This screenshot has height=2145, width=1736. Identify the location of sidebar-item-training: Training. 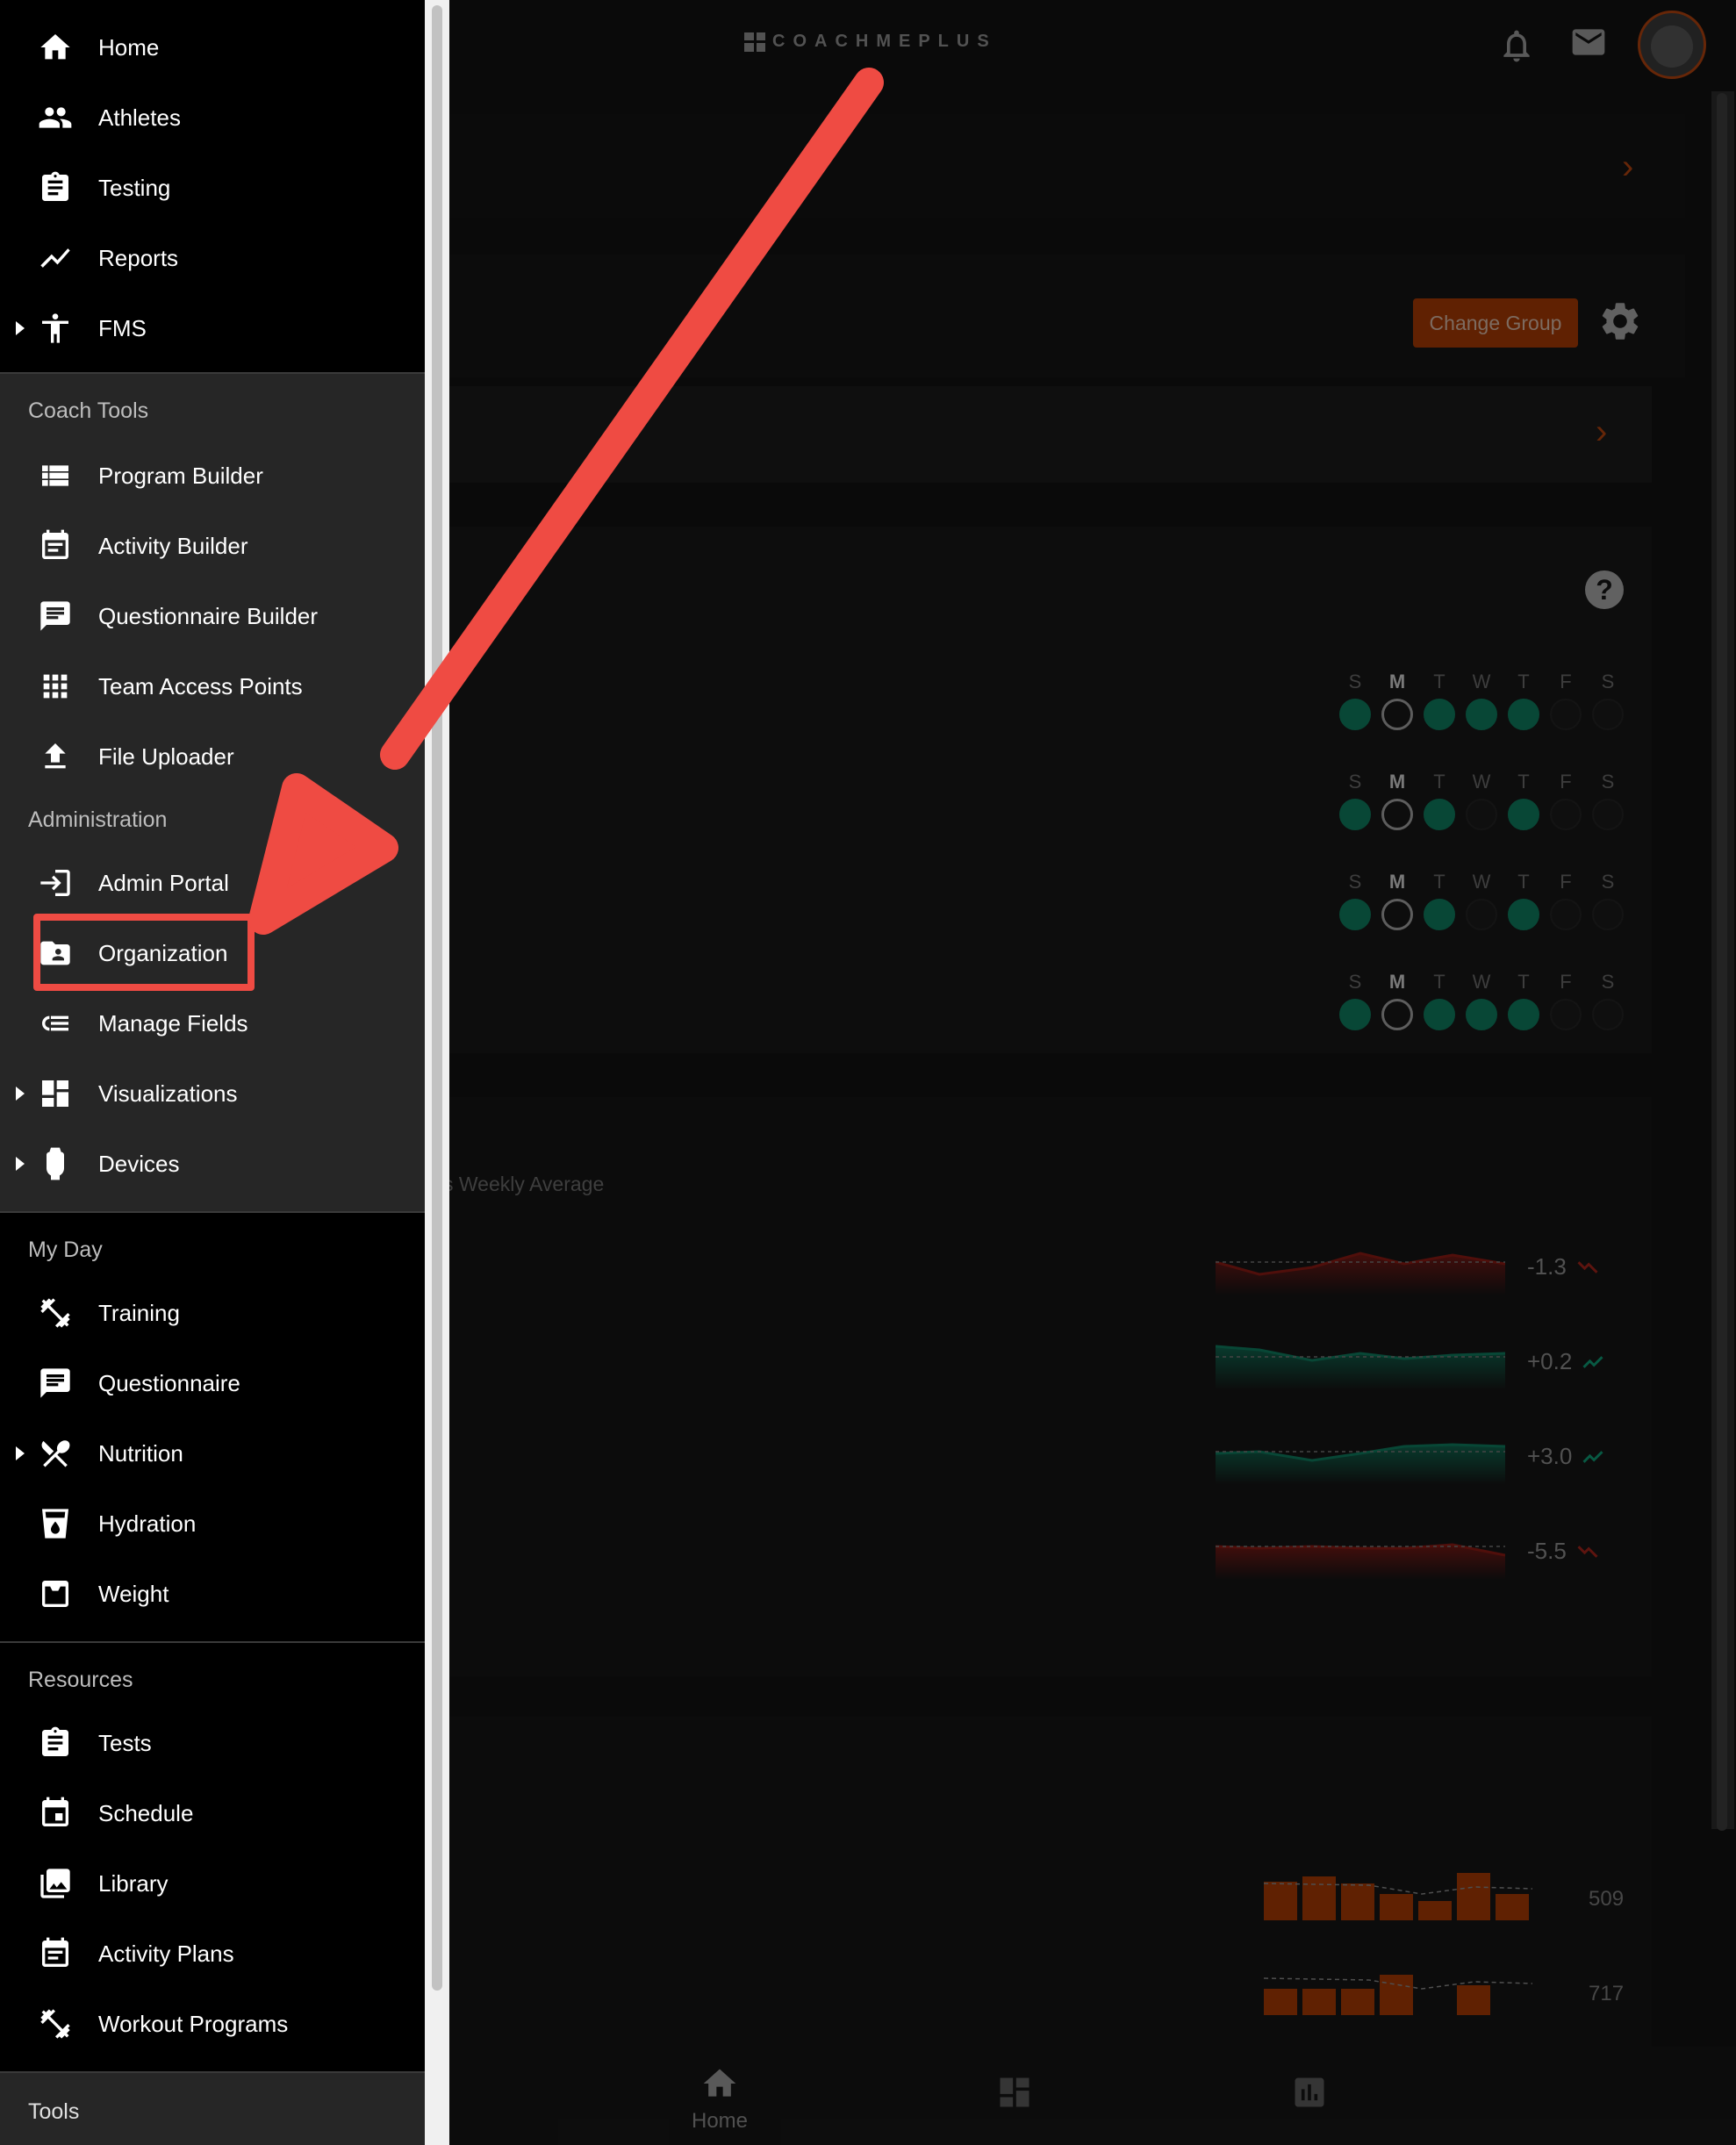
(213, 1313).